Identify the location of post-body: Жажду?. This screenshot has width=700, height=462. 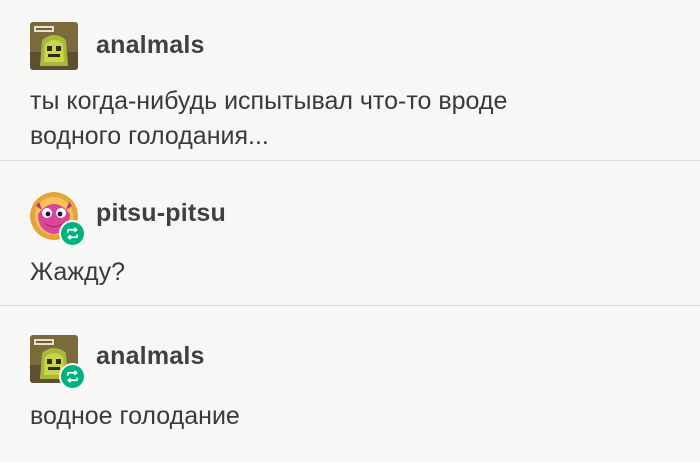
(350, 272).